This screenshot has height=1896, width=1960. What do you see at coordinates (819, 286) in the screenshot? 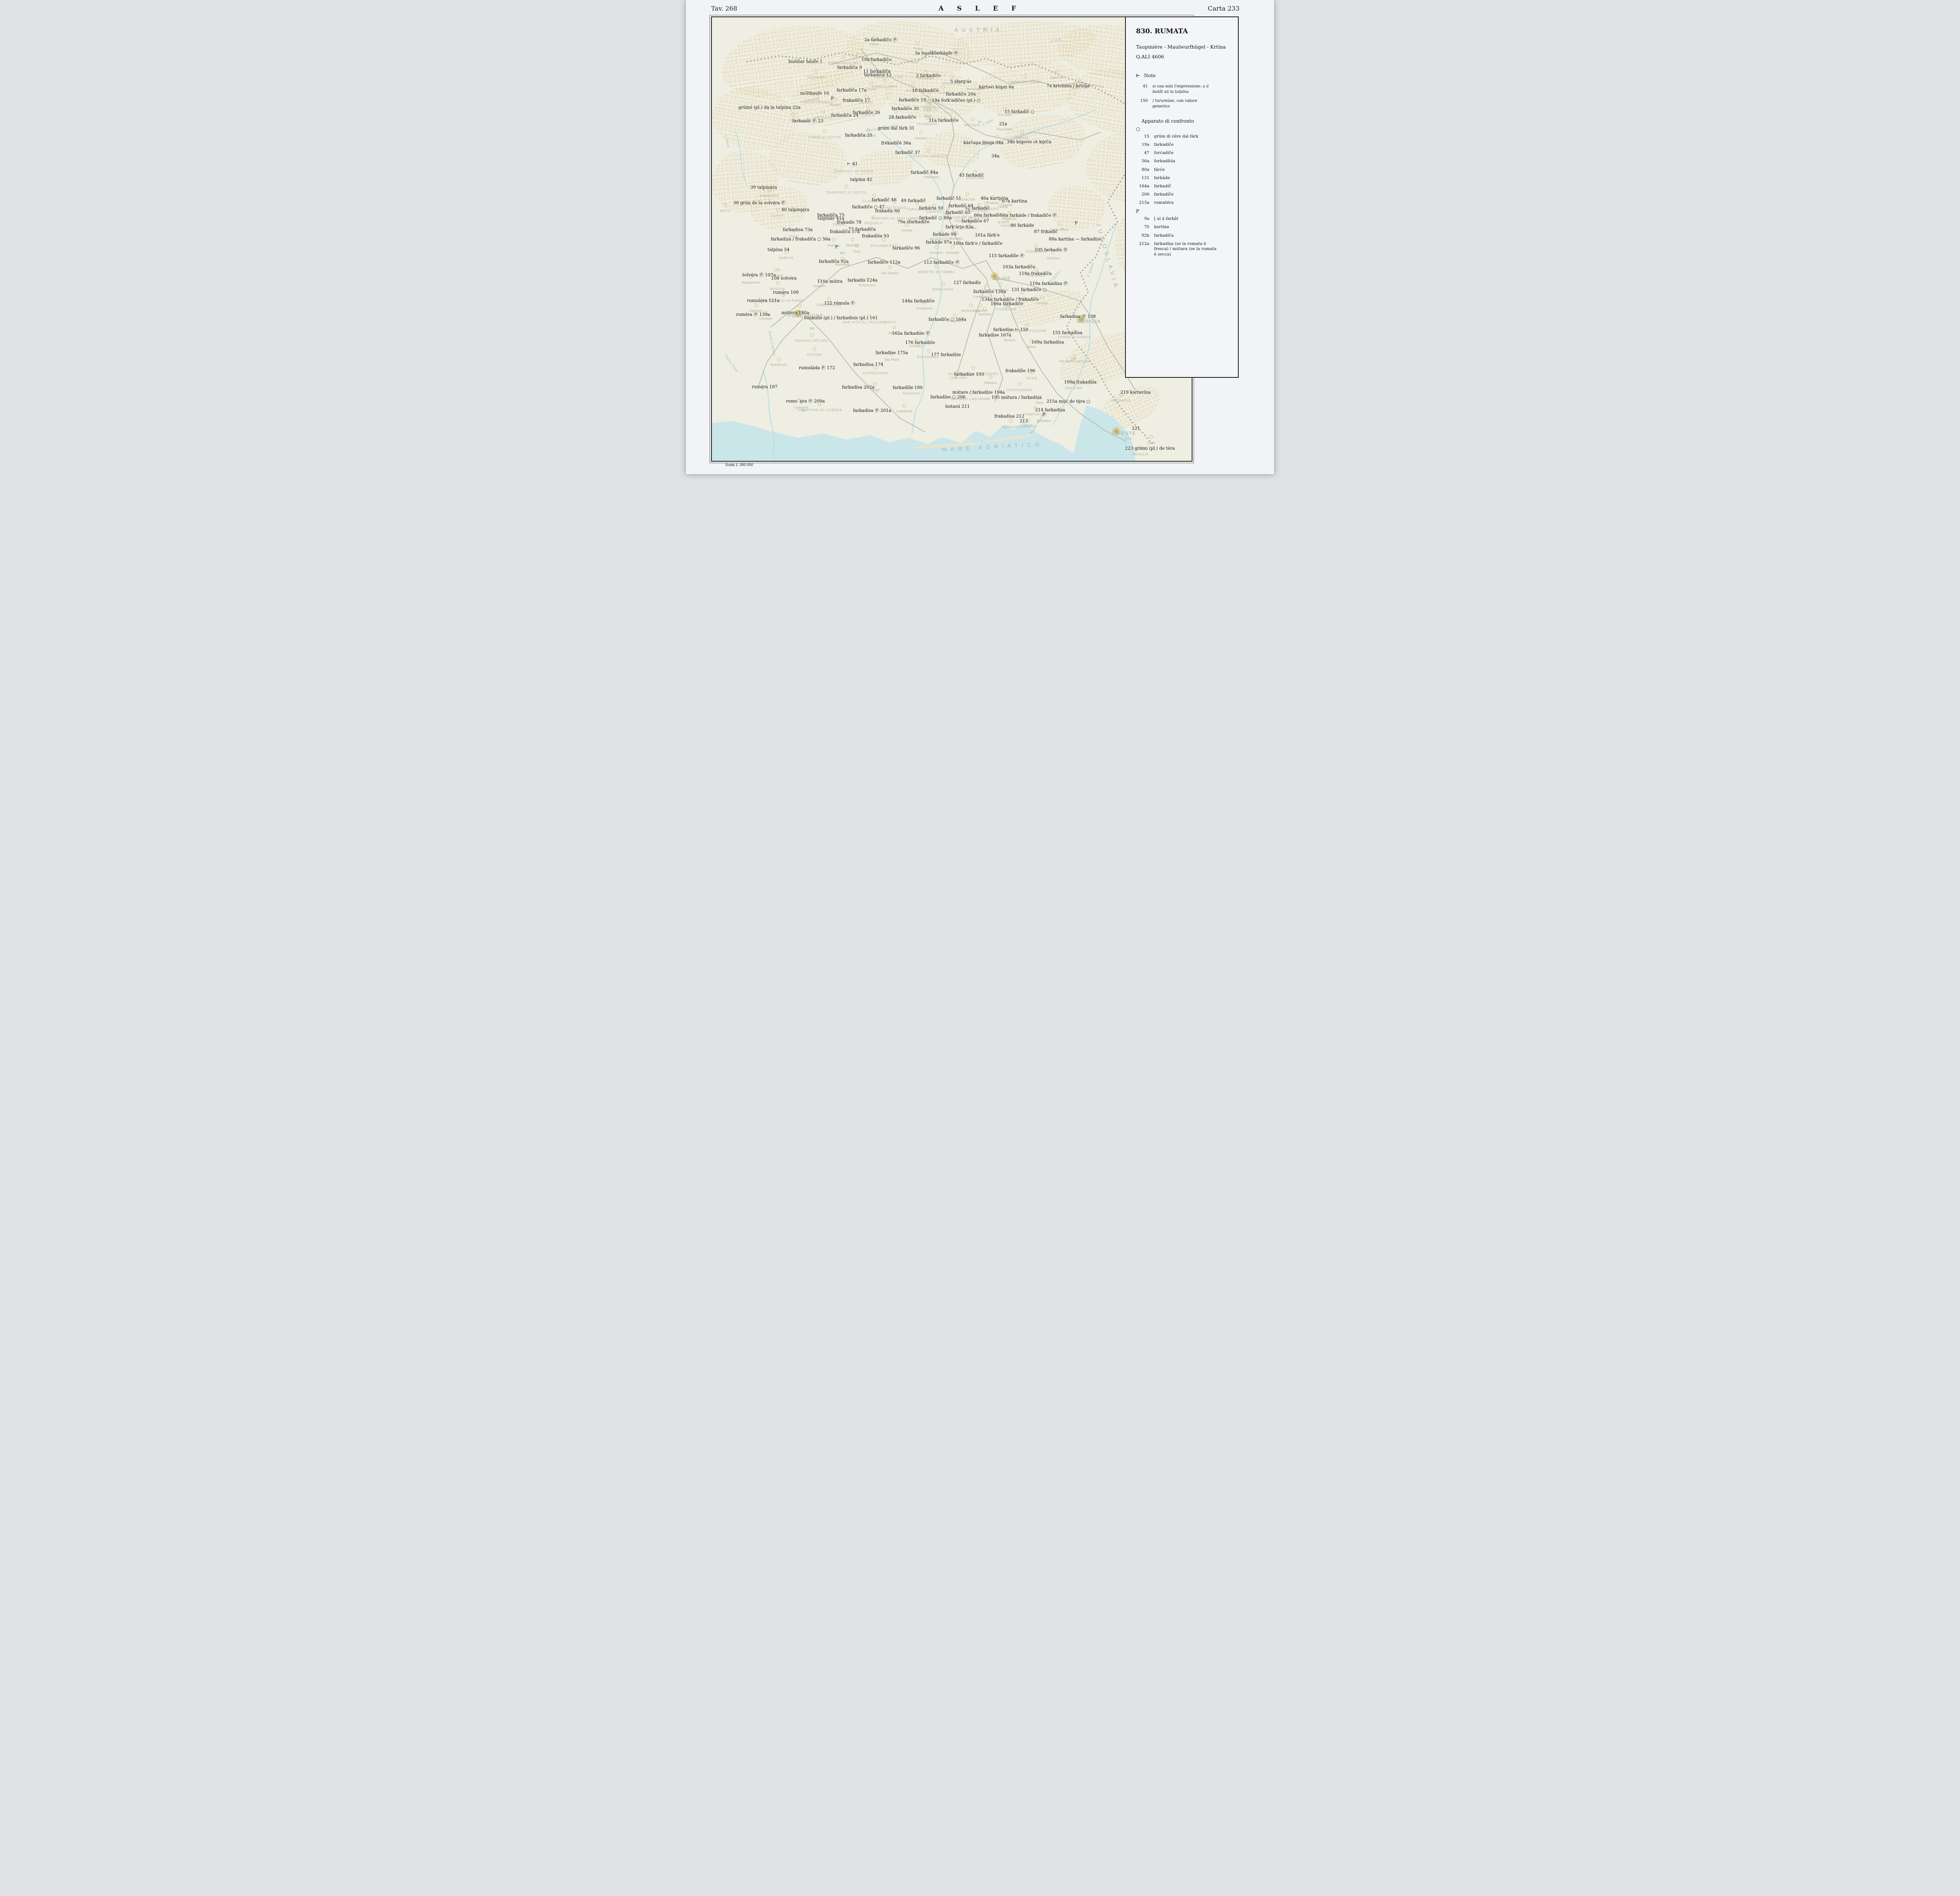
I see `place-name: Sedrano` at bounding box center [819, 286].